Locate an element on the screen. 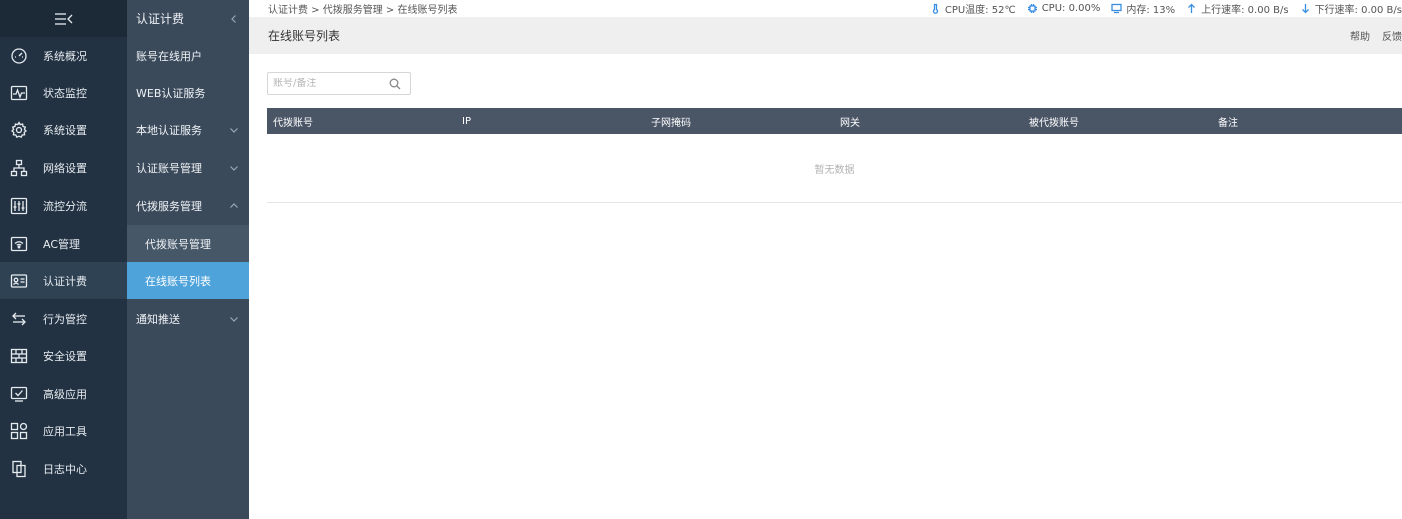 The height and width of the screenshot is (519, 1402). column-header-subnet-mask: 子网掩码 is located at coordinates (739, 121).